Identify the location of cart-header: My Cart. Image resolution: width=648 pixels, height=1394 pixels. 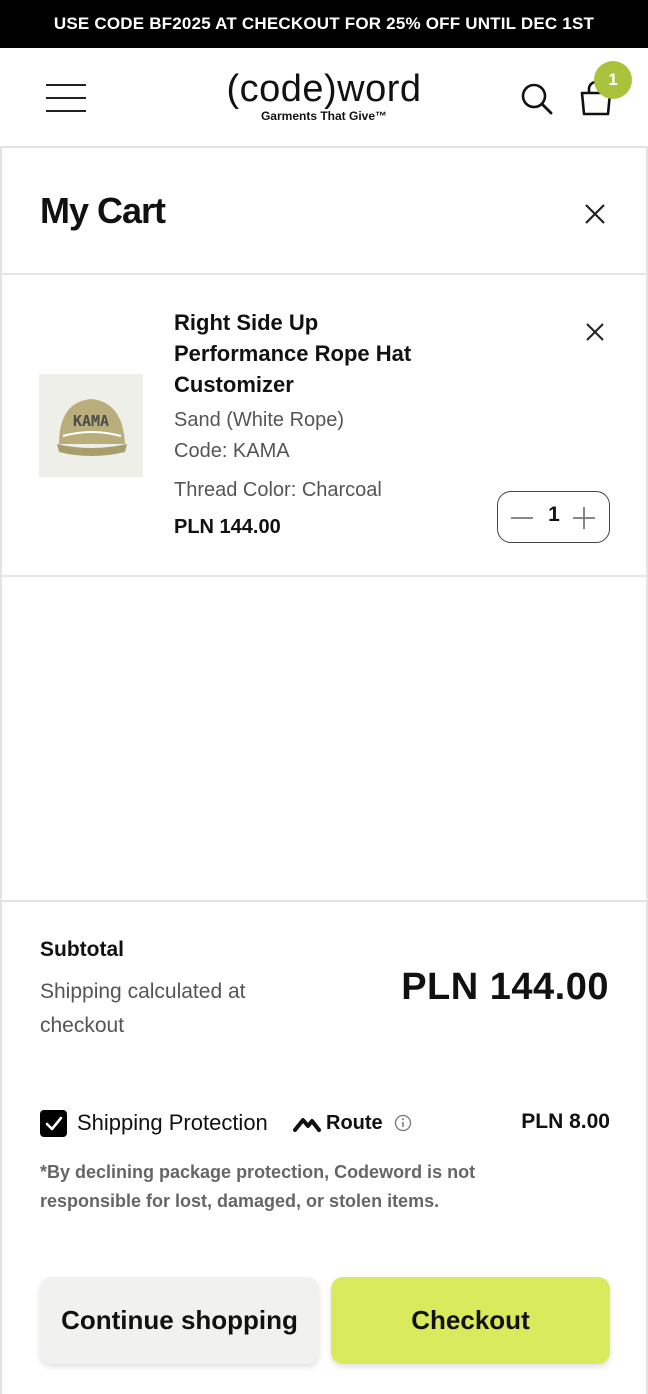
(324, 211).